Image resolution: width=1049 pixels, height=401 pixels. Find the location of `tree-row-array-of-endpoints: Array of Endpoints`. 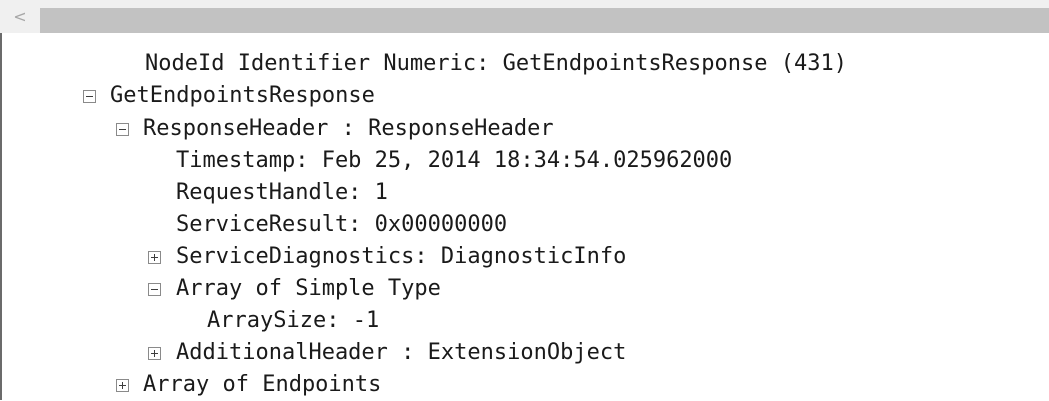

tree-row-array-of-endpoints: Array of Endpoints is located at coordinates (262, 385).